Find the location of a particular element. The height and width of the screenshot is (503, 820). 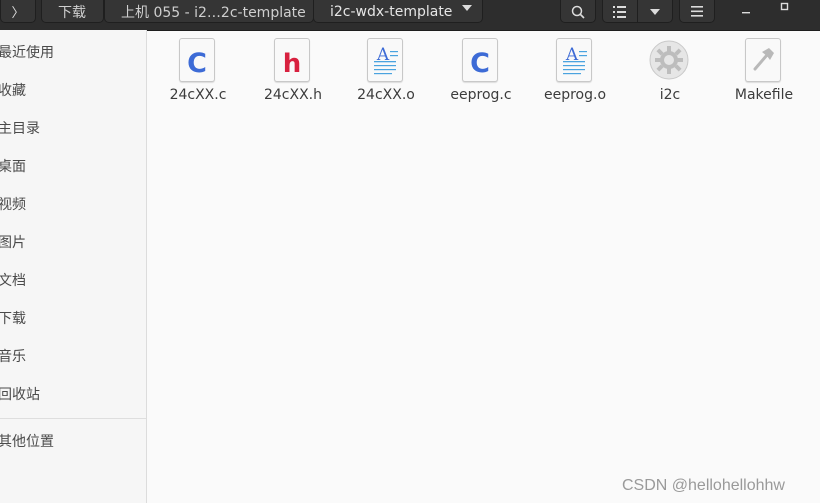

view-options-button is located at coordinates (655, 11).